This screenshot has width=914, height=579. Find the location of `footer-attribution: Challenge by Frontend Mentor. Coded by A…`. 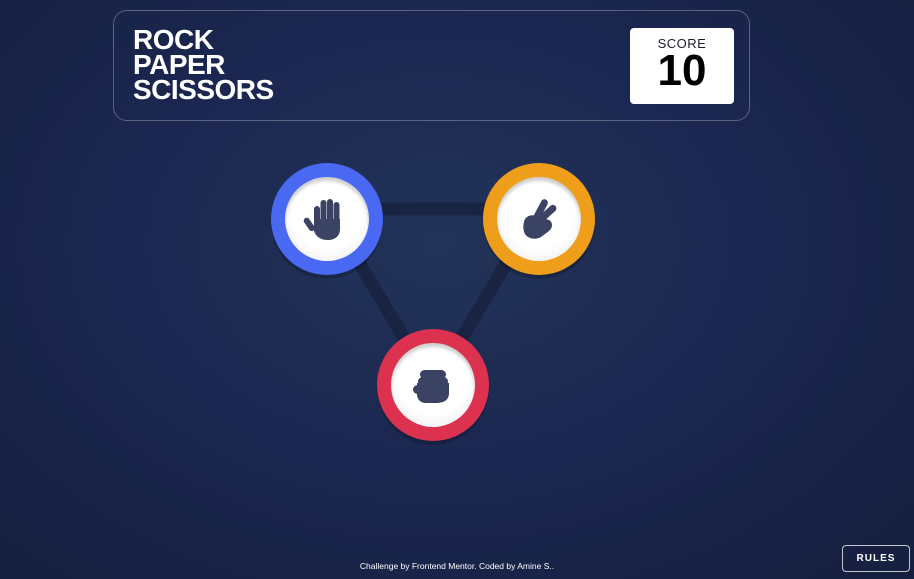

footer-attribution: Challenge by Frontend Mentor. Coded by A… is located at coordinates (457, 566).